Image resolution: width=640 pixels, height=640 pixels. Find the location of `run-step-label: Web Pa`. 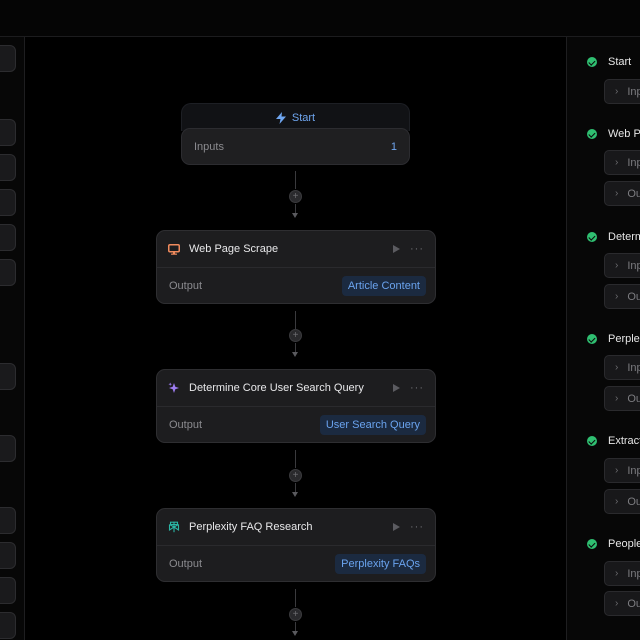

run-step-label: Web Pa is located at coordinates (624, 134).